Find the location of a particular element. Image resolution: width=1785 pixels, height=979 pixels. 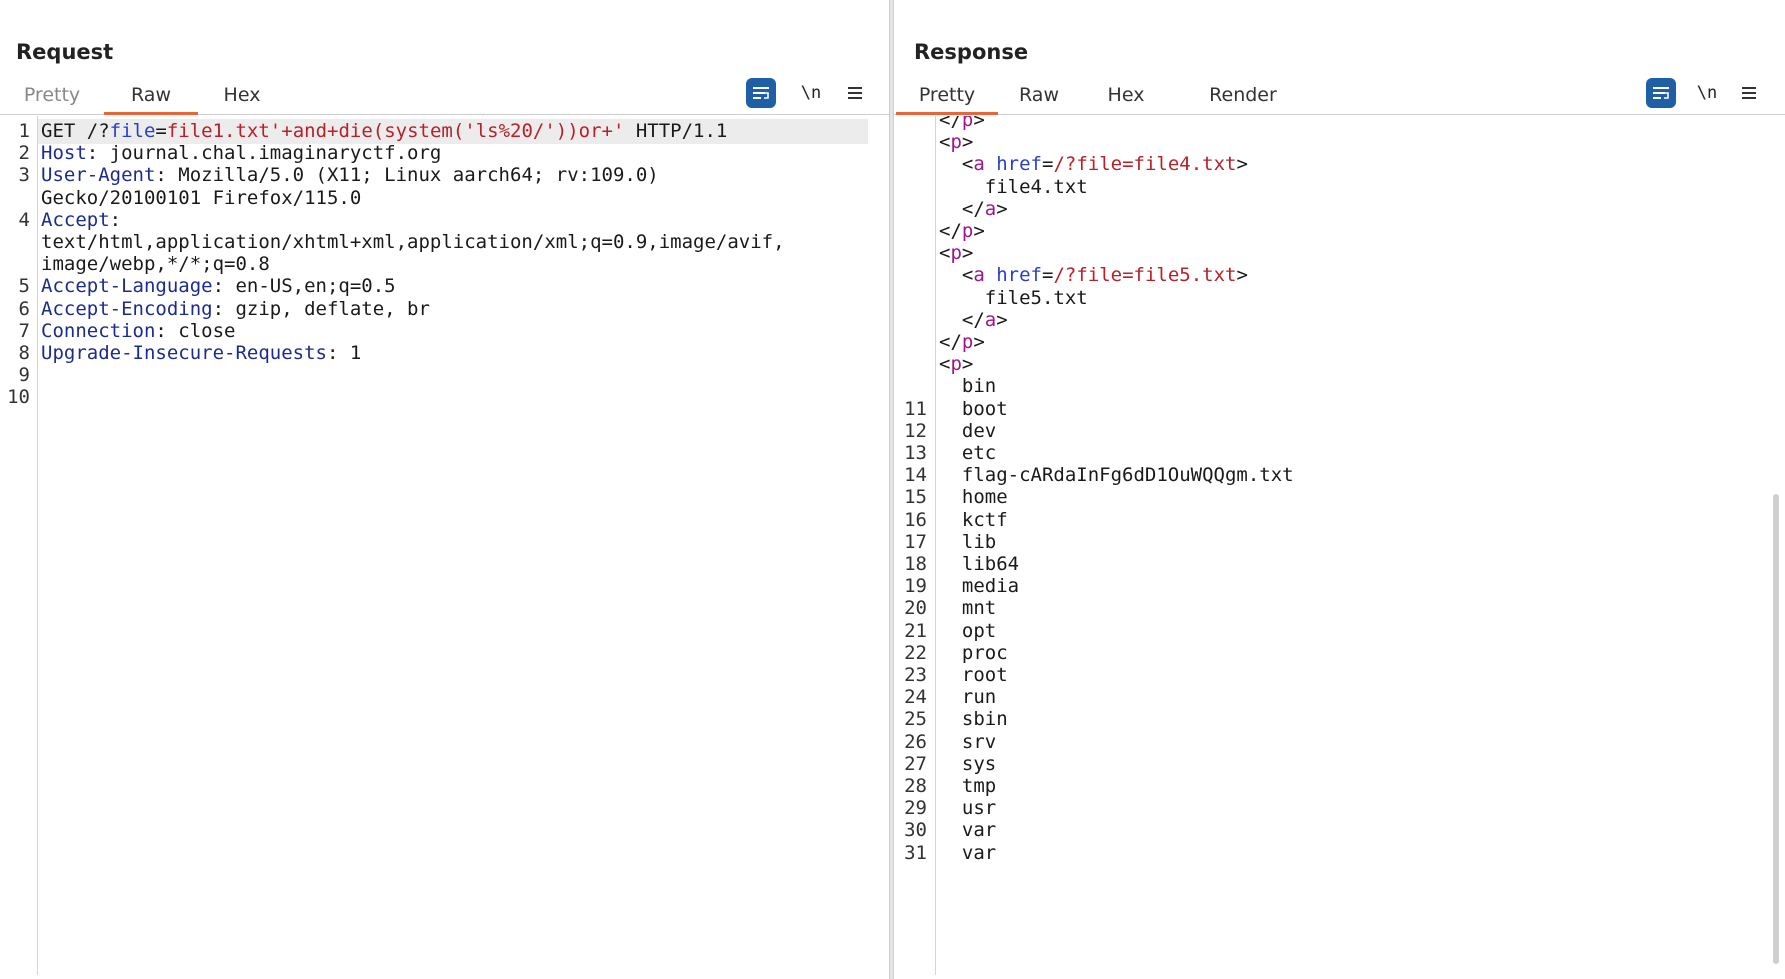

code-token: /?file=file4.txt is located at coordinates (1145, 164).